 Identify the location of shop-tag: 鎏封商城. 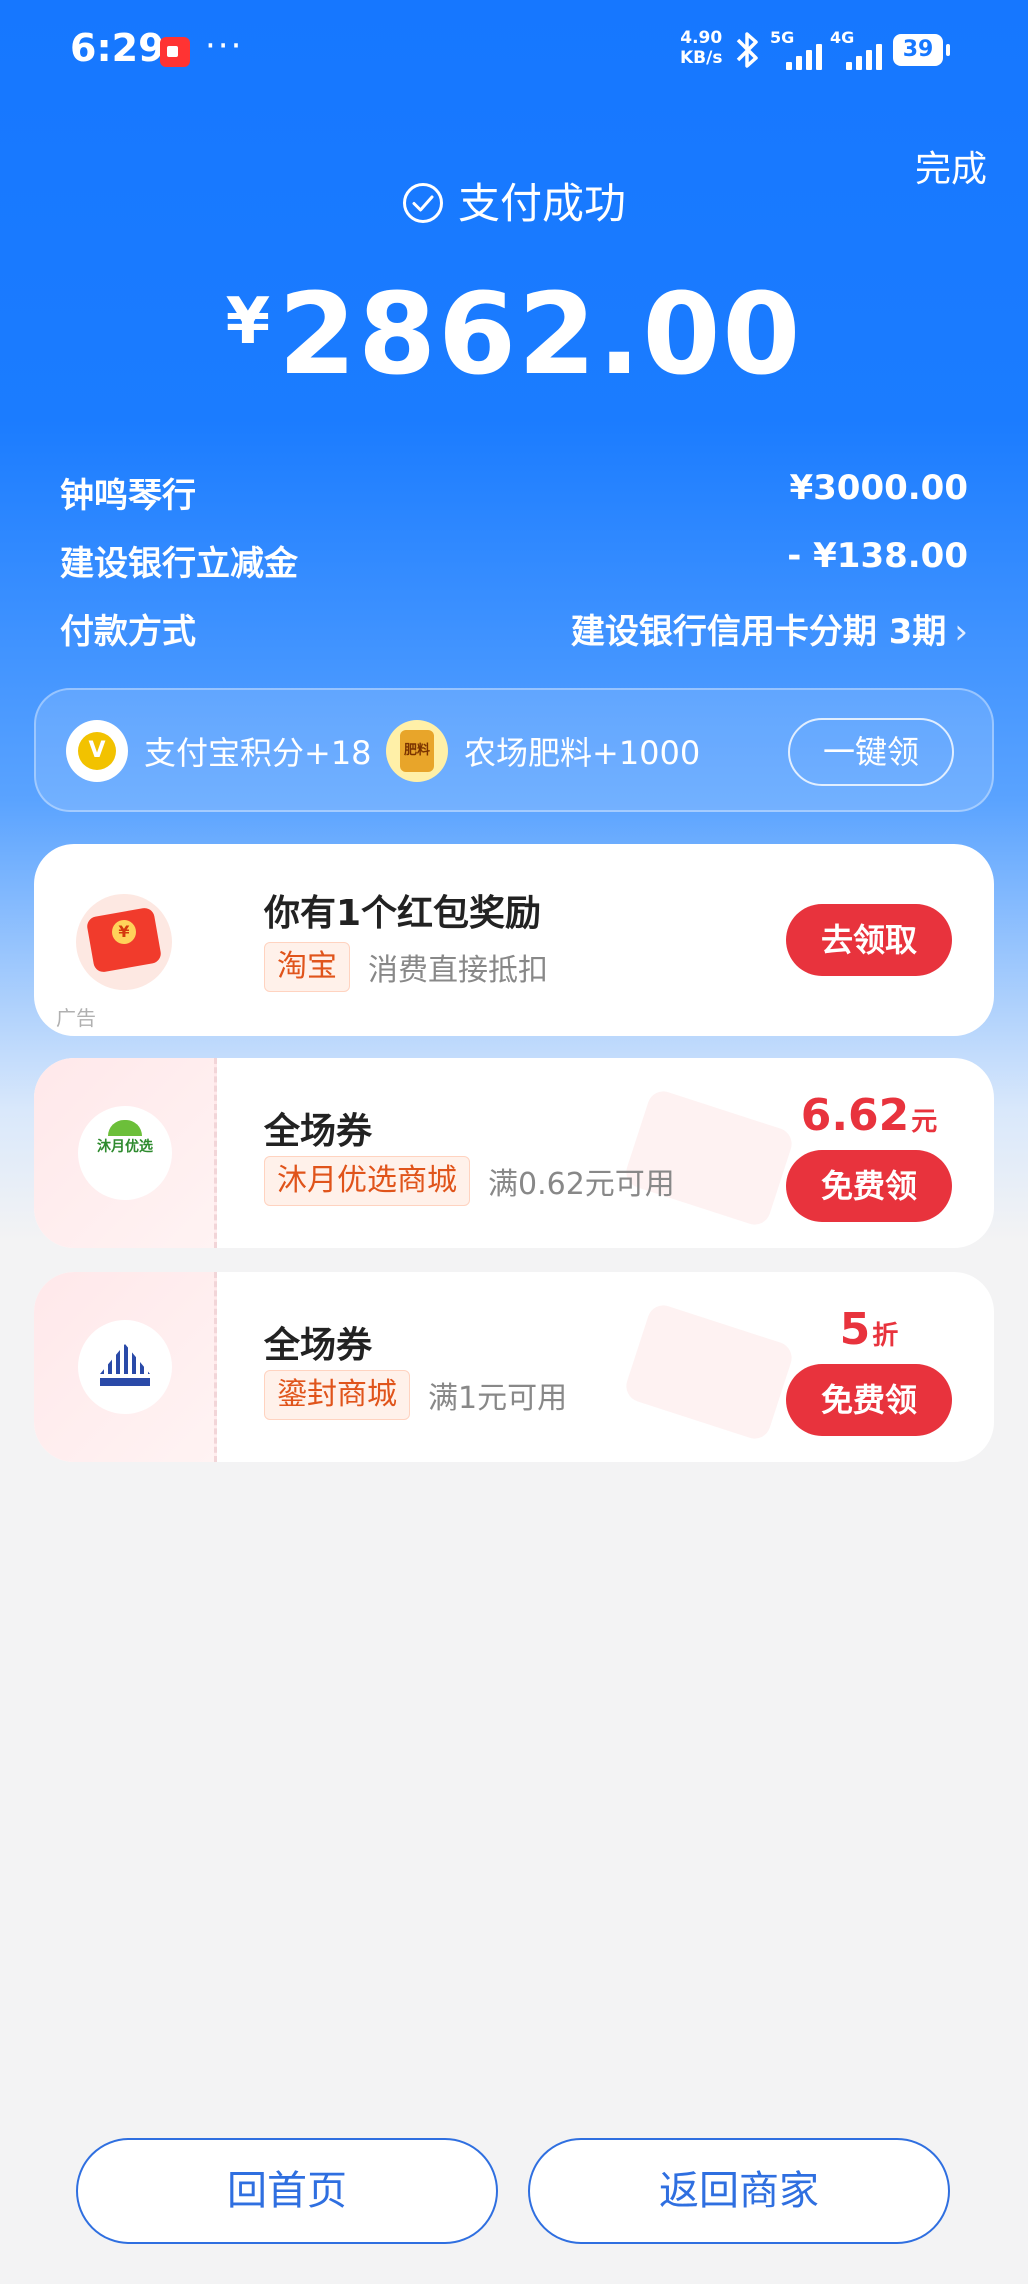
(337, 1395).